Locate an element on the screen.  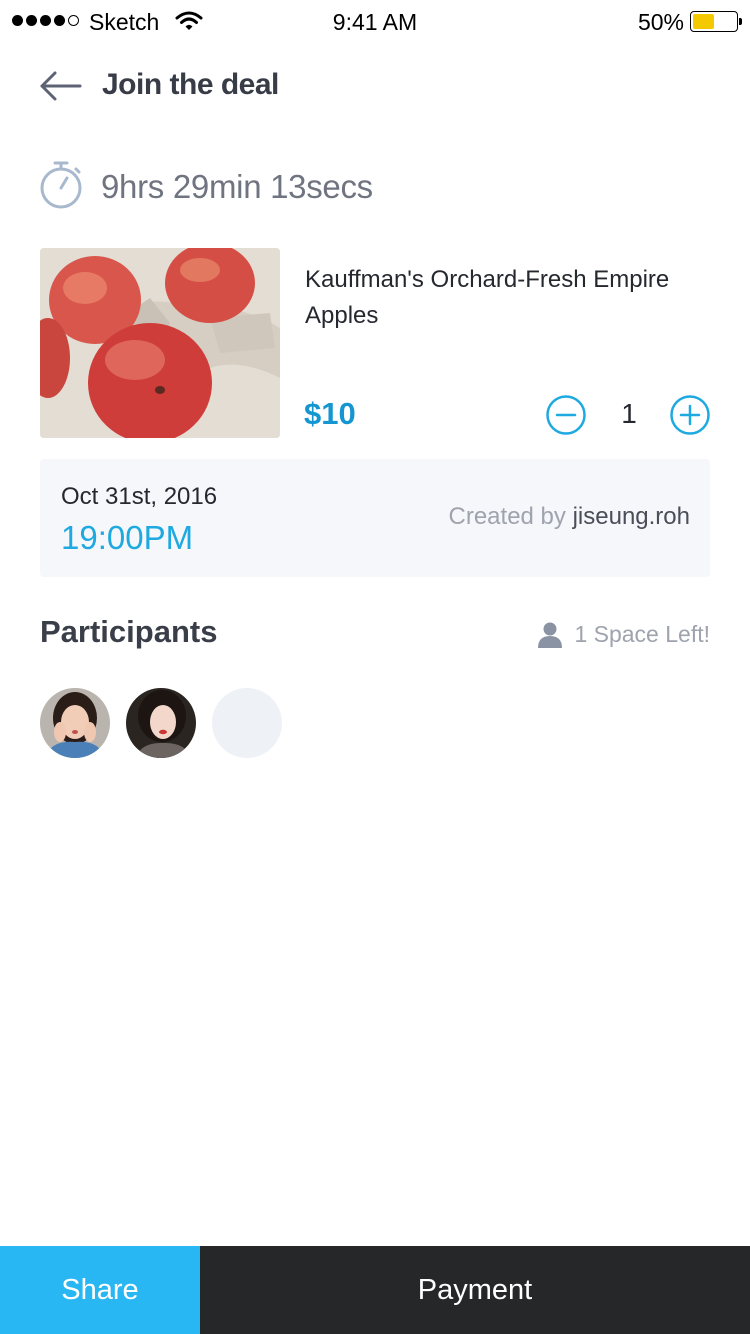
empty-avatar-slot is located at coordinates (247, 723).